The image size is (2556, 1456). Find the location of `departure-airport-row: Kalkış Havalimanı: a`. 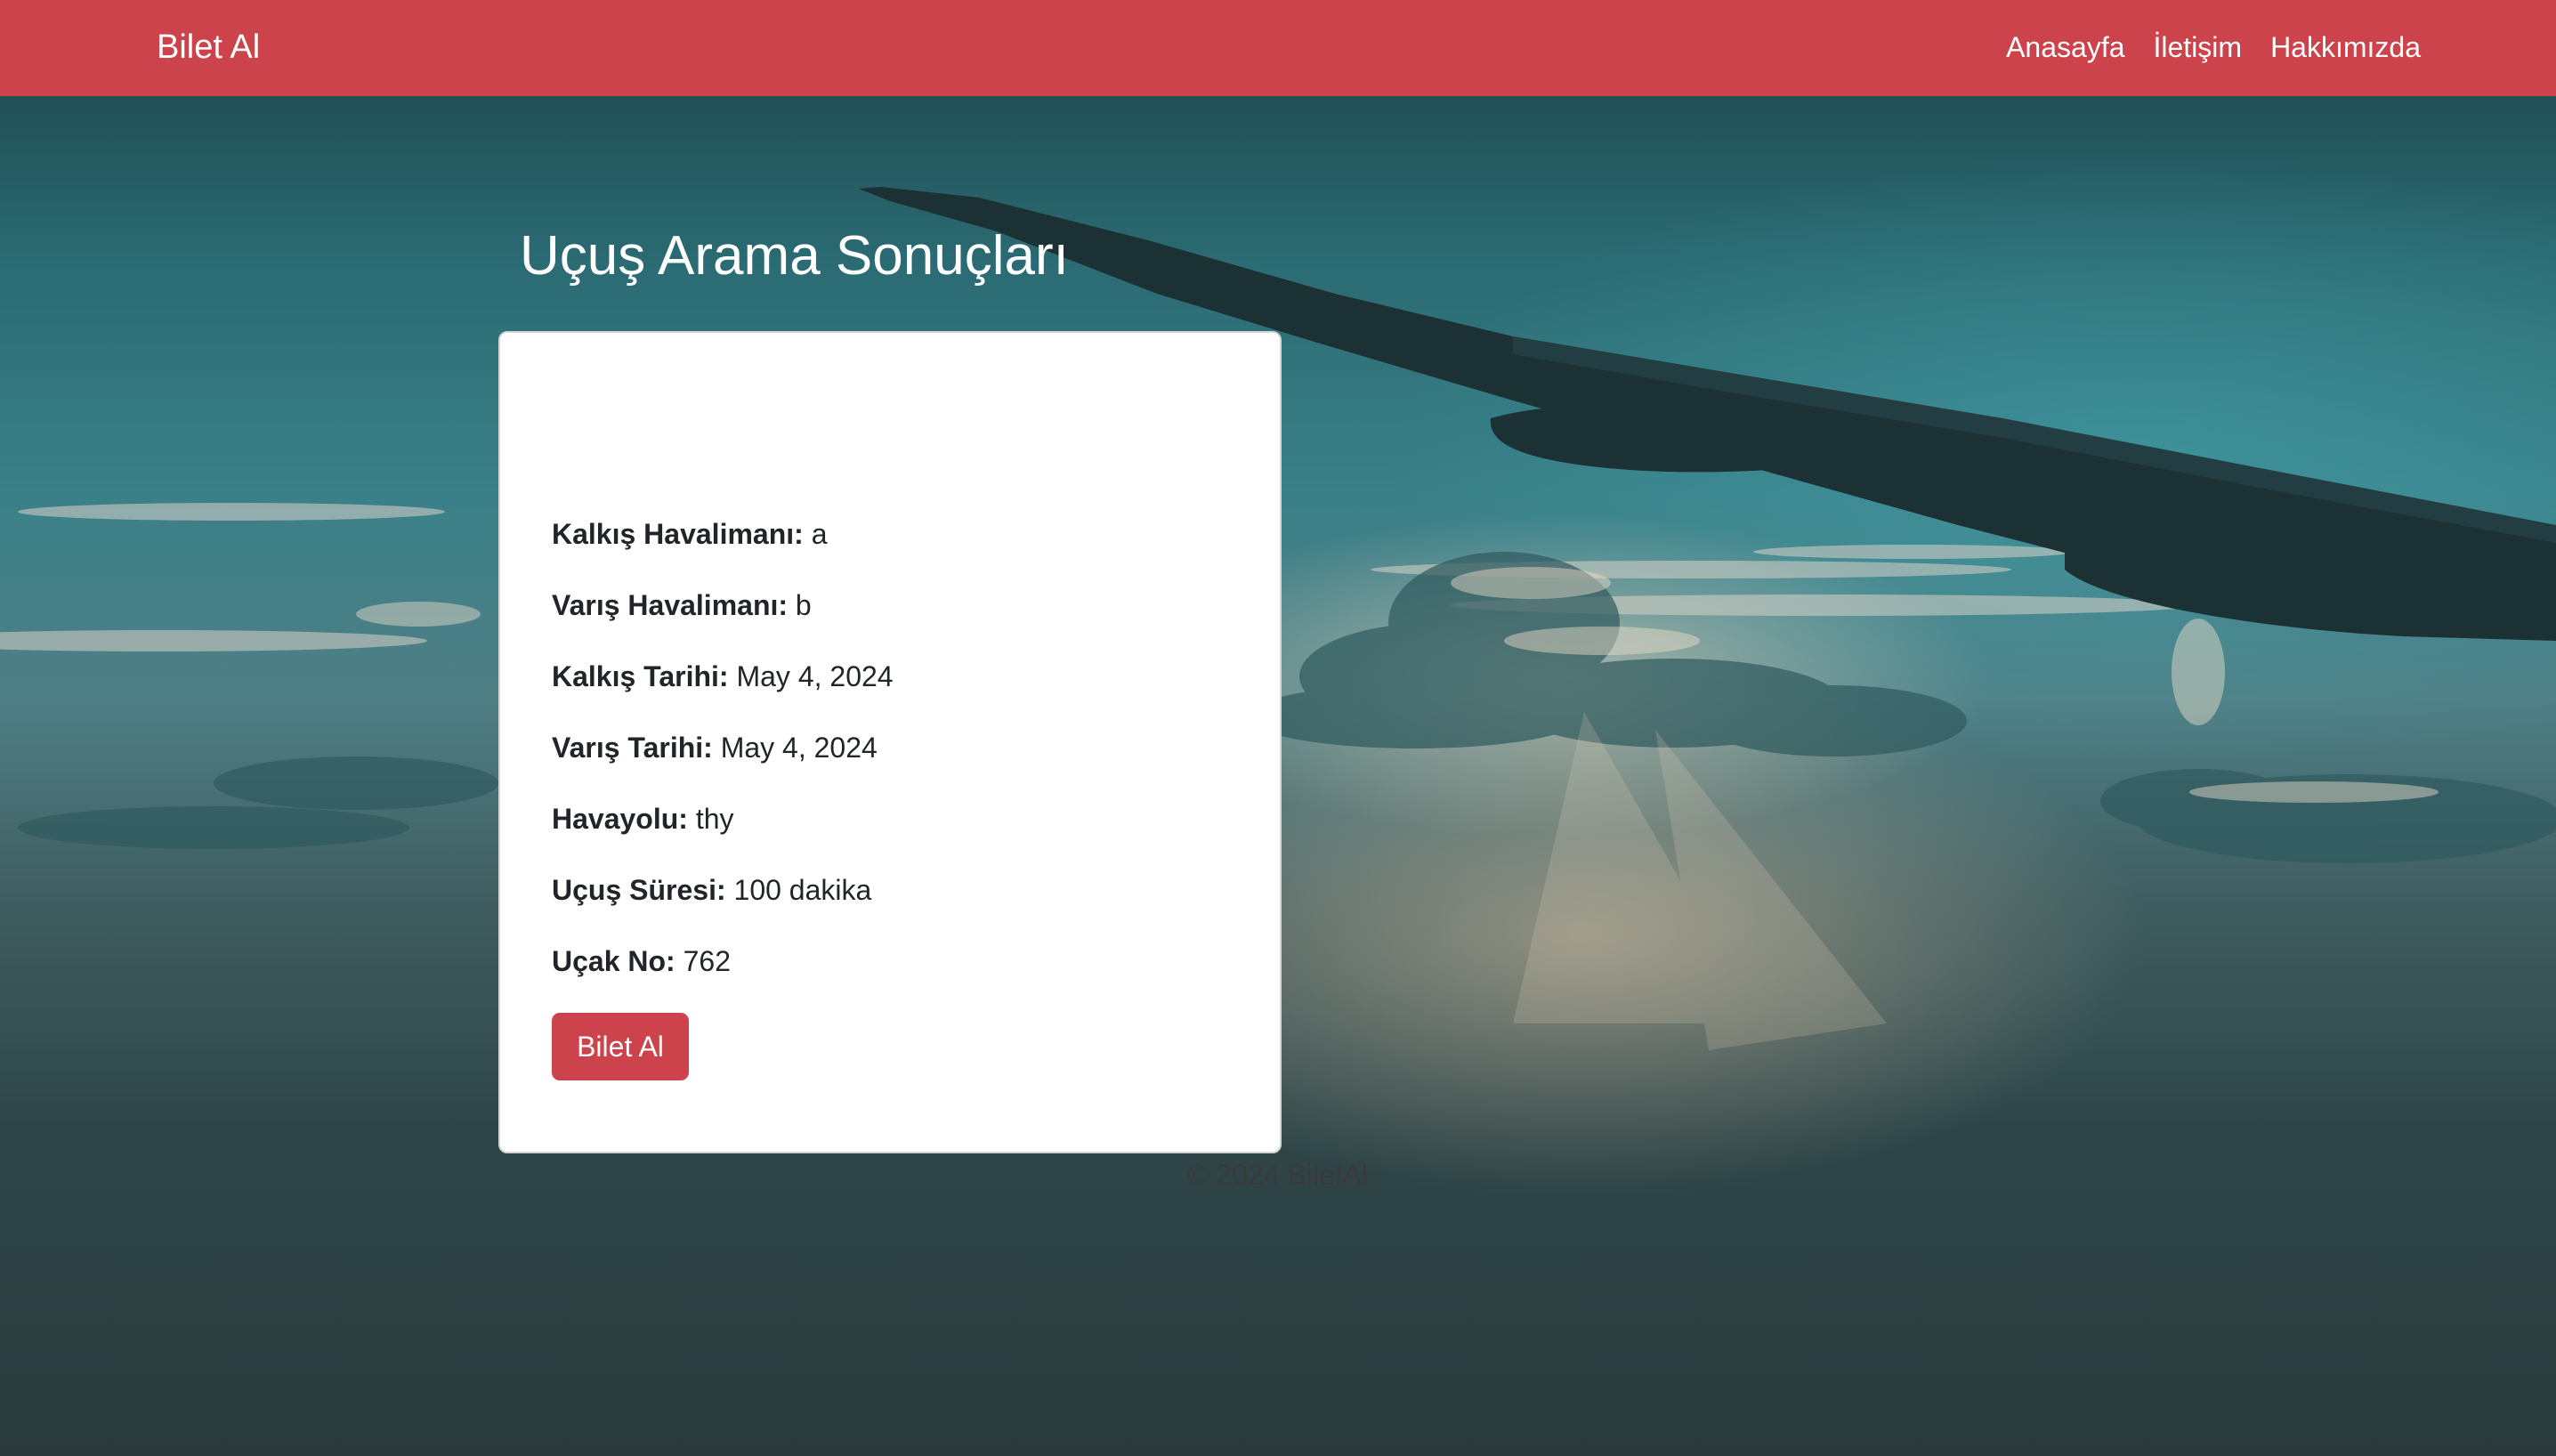

departure-airport-row: Kalkış Havalimanı: a is located at coordinates (689, 534).